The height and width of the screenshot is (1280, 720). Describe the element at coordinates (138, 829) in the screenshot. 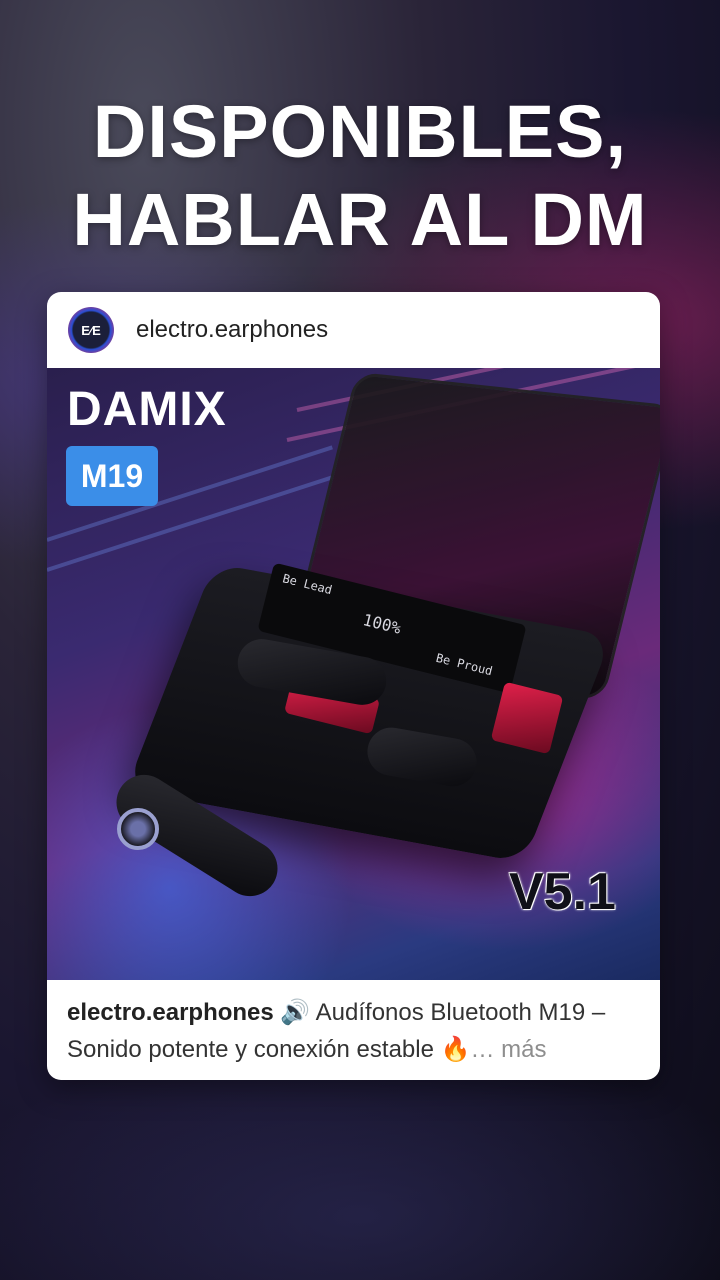

I see `earbud-sensor` at that location.